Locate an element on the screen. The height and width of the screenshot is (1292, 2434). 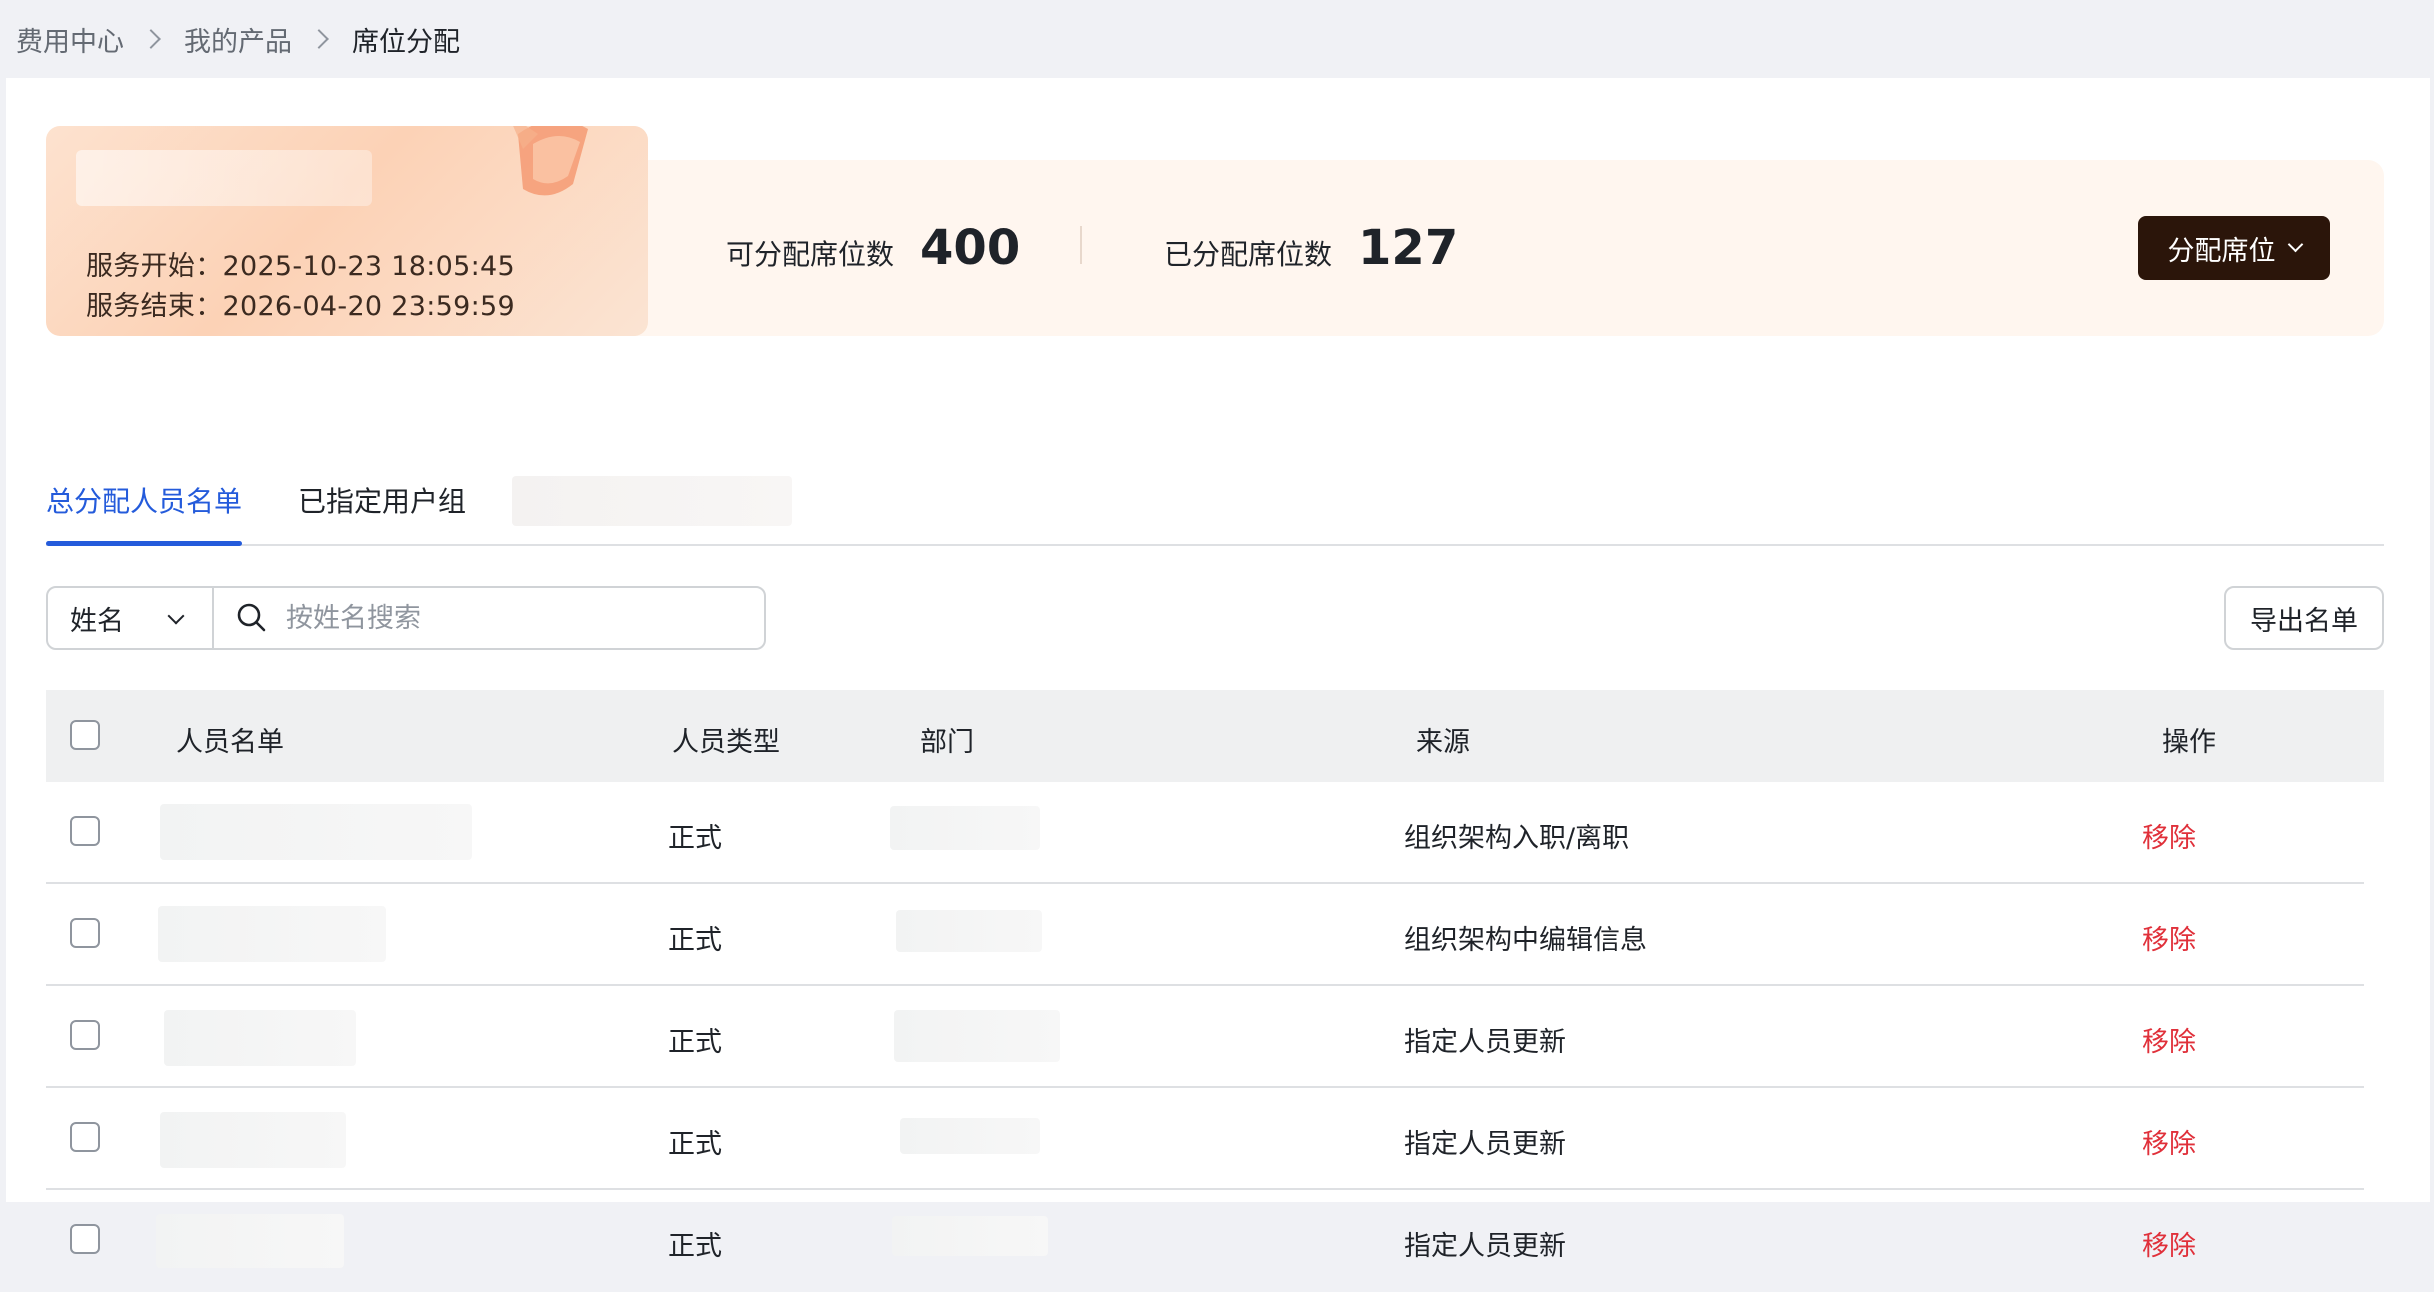
available-seats-stat: 可分配席位数 400 is located at coordinates (873, 248).